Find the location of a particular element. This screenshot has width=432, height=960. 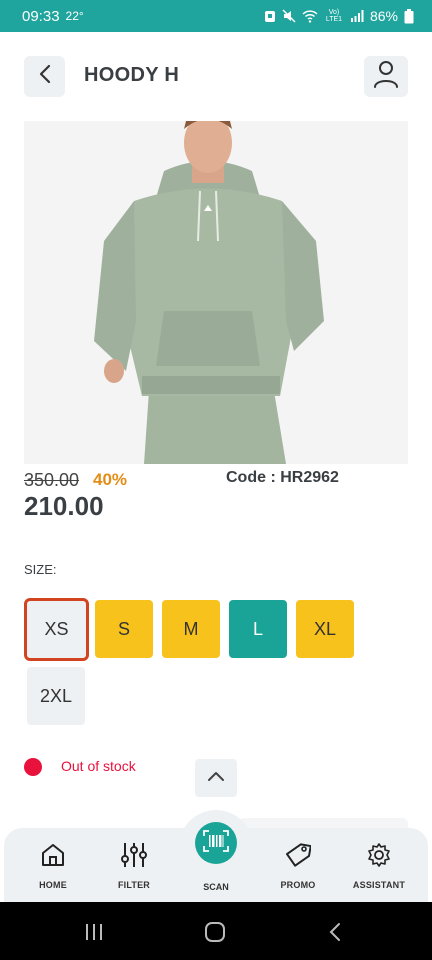

expand-panel-button is located at coordinates (216, 778).